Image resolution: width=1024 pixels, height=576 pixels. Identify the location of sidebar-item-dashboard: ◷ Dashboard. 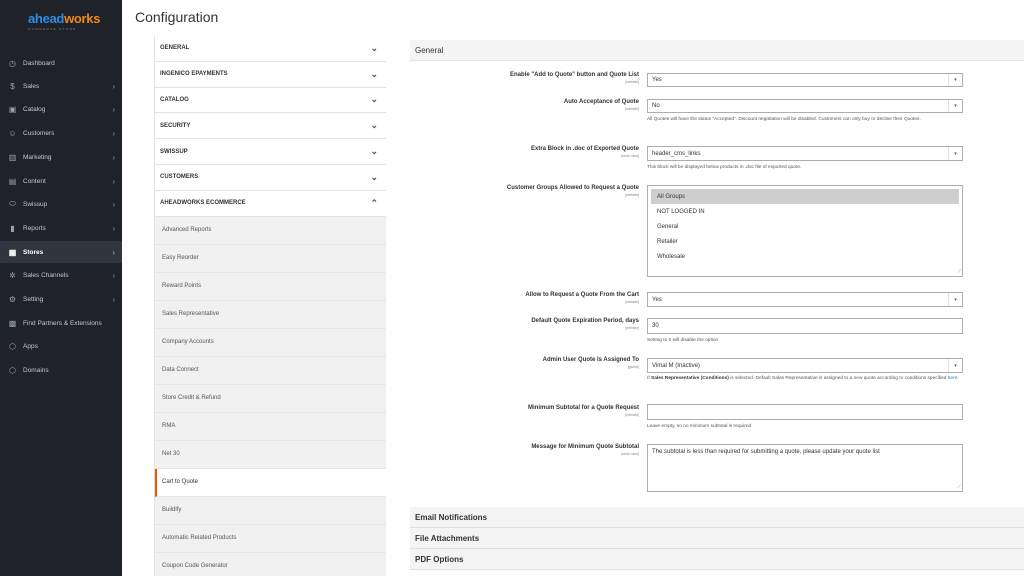
(61, 63).